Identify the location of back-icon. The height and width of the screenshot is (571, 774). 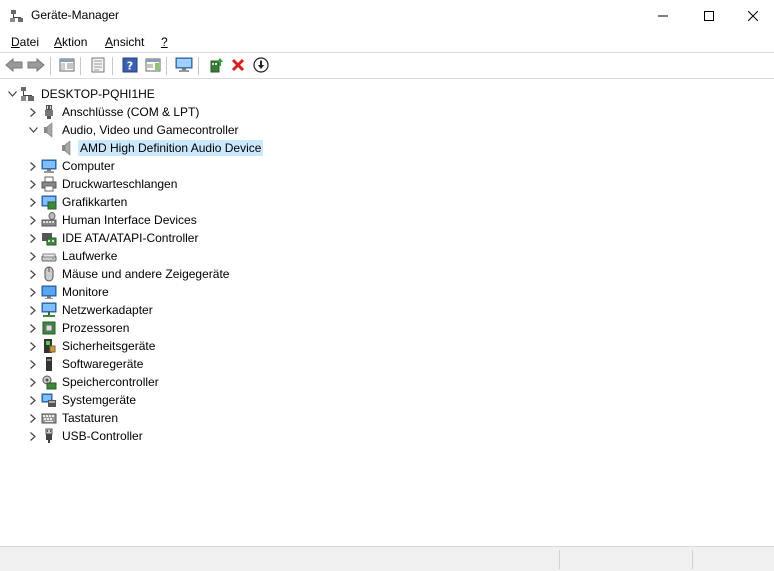
(14, 66).